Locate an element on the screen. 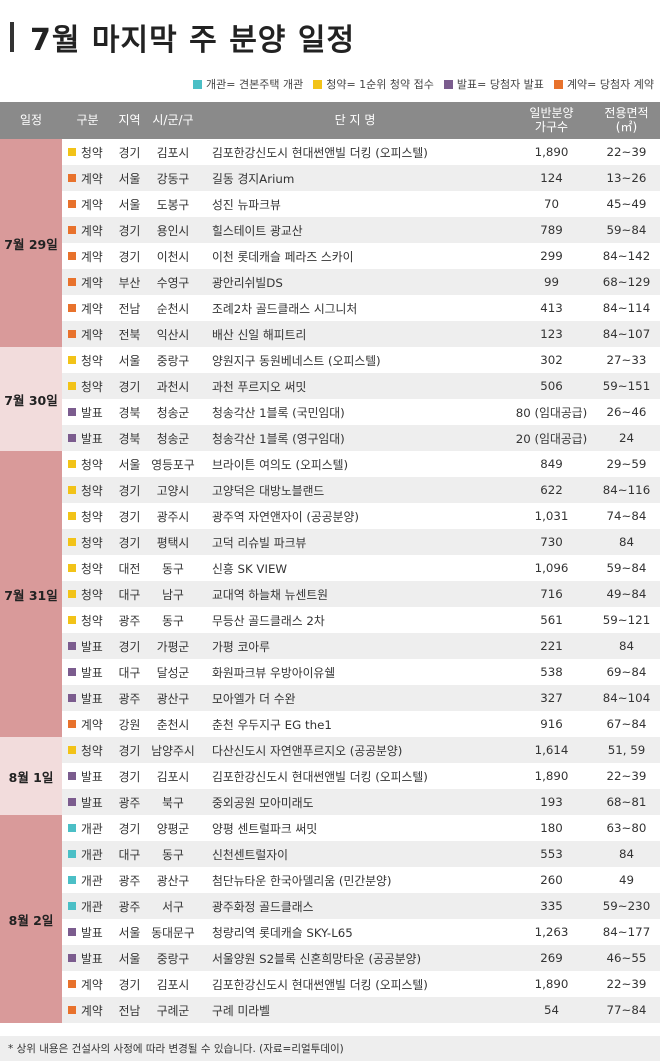 Image resolution: width=660 pixels, height=1061 pixels. table-row: 계약 서울 도봉구 성진 뉴파크뷰 70 45~49 is located at coordinates (361, 204).